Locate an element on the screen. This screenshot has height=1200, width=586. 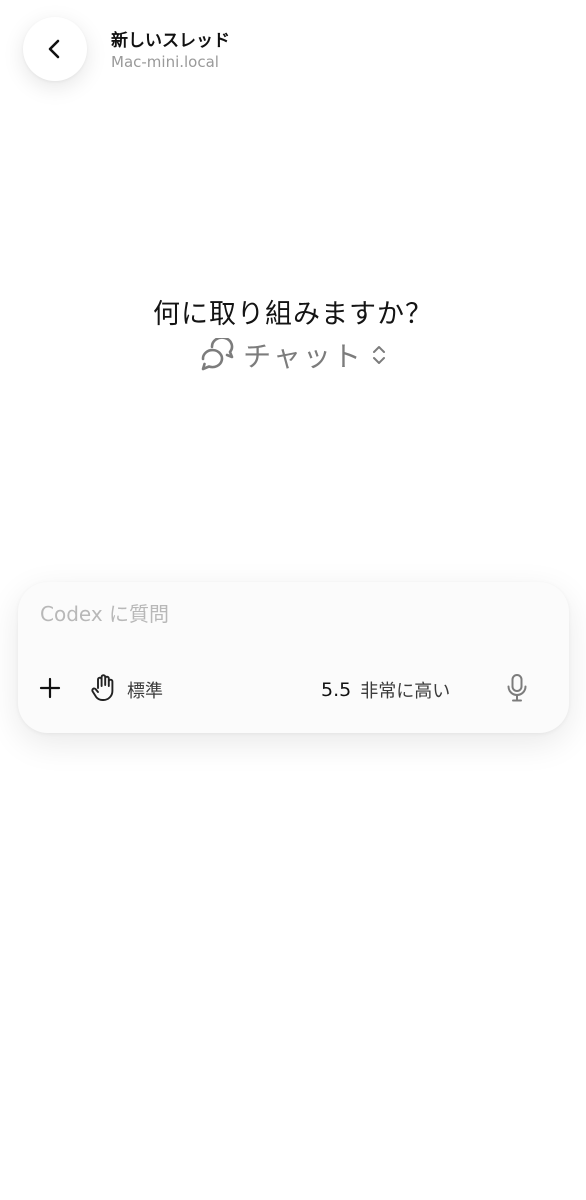
model-selector-button: 5.5 非常に高い is located at coordinates (385, 690).